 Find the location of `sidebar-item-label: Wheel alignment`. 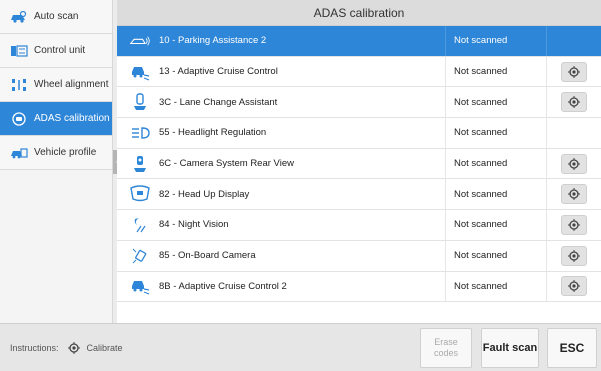

sidebar-item-label: Wheel alignment is located at coordinates (71, 84).